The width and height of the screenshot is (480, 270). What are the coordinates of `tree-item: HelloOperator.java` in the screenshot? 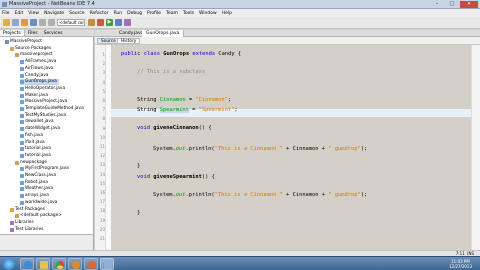 It's located at (42, 89).